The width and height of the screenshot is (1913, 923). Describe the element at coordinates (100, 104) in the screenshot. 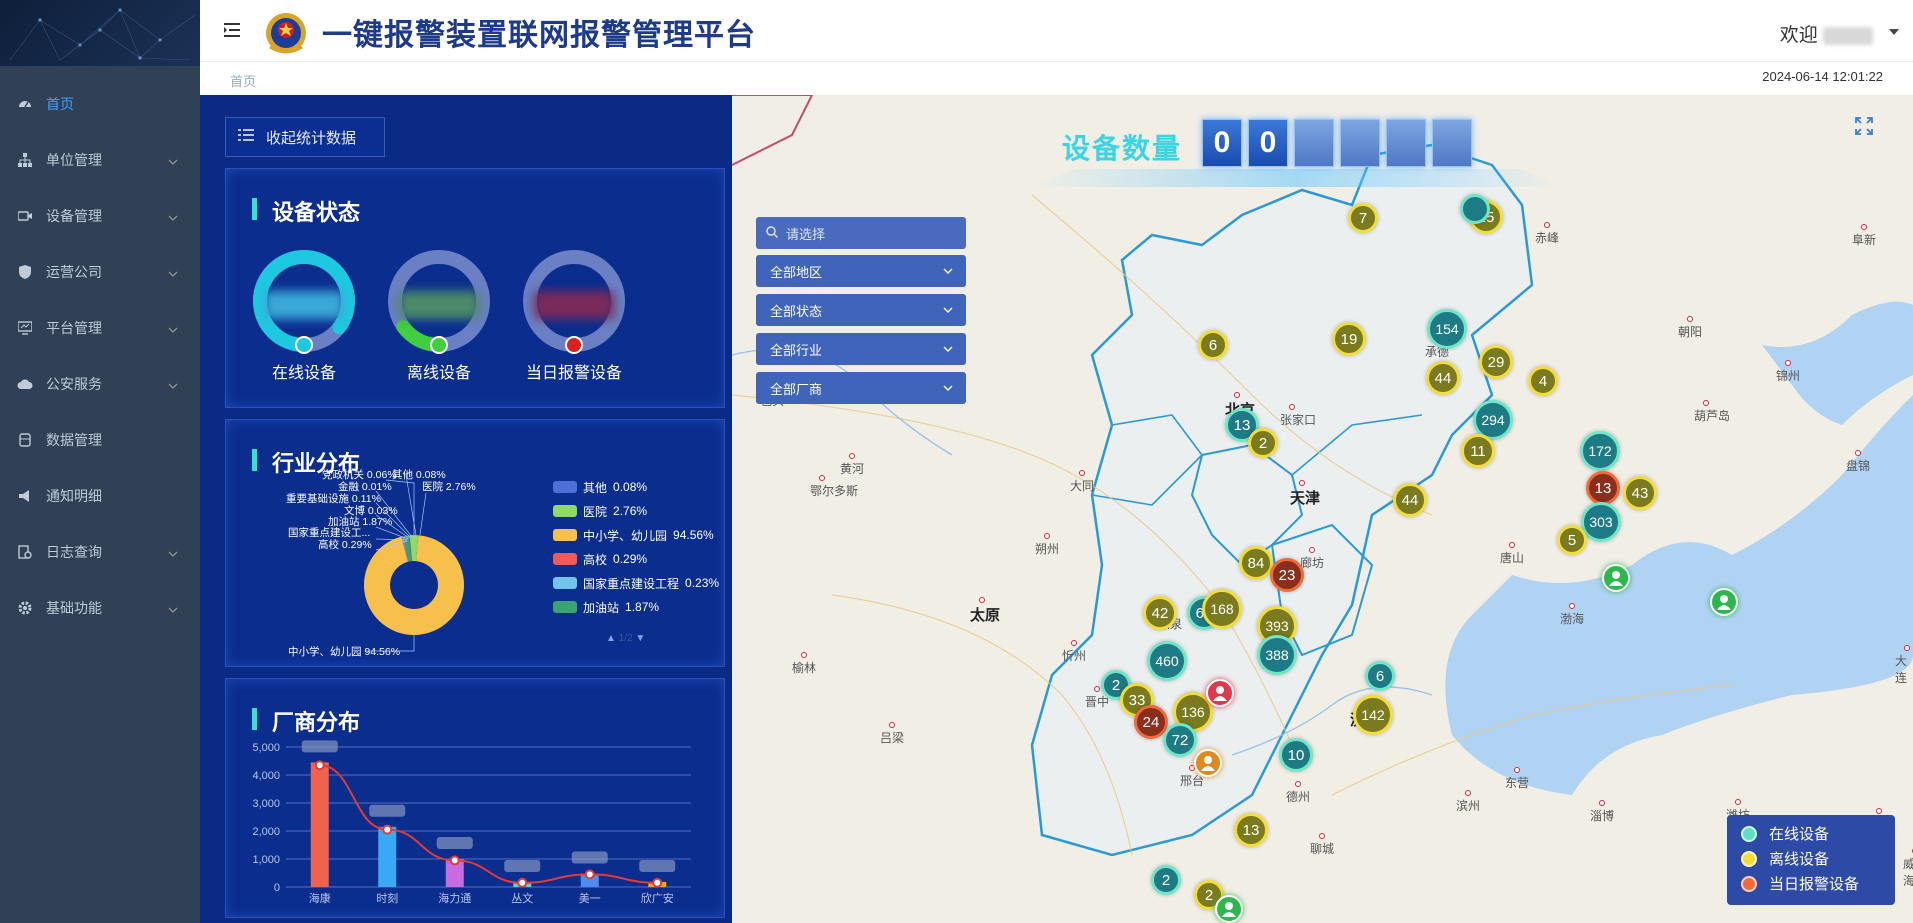

I see `sidebar-item-0: 首页` at that location.